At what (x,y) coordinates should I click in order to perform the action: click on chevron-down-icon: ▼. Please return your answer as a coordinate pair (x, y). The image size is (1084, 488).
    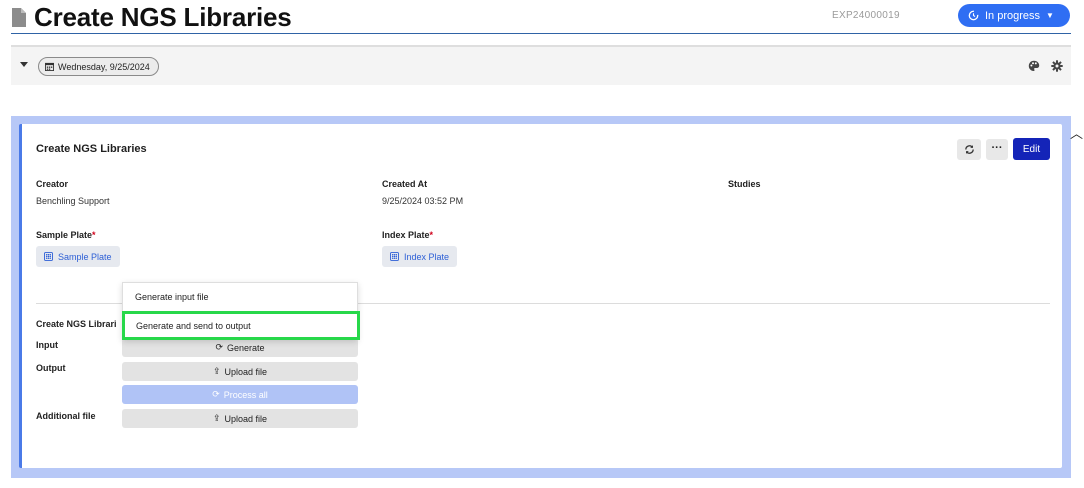
    Looking at the image, I should click on (1050, 15).